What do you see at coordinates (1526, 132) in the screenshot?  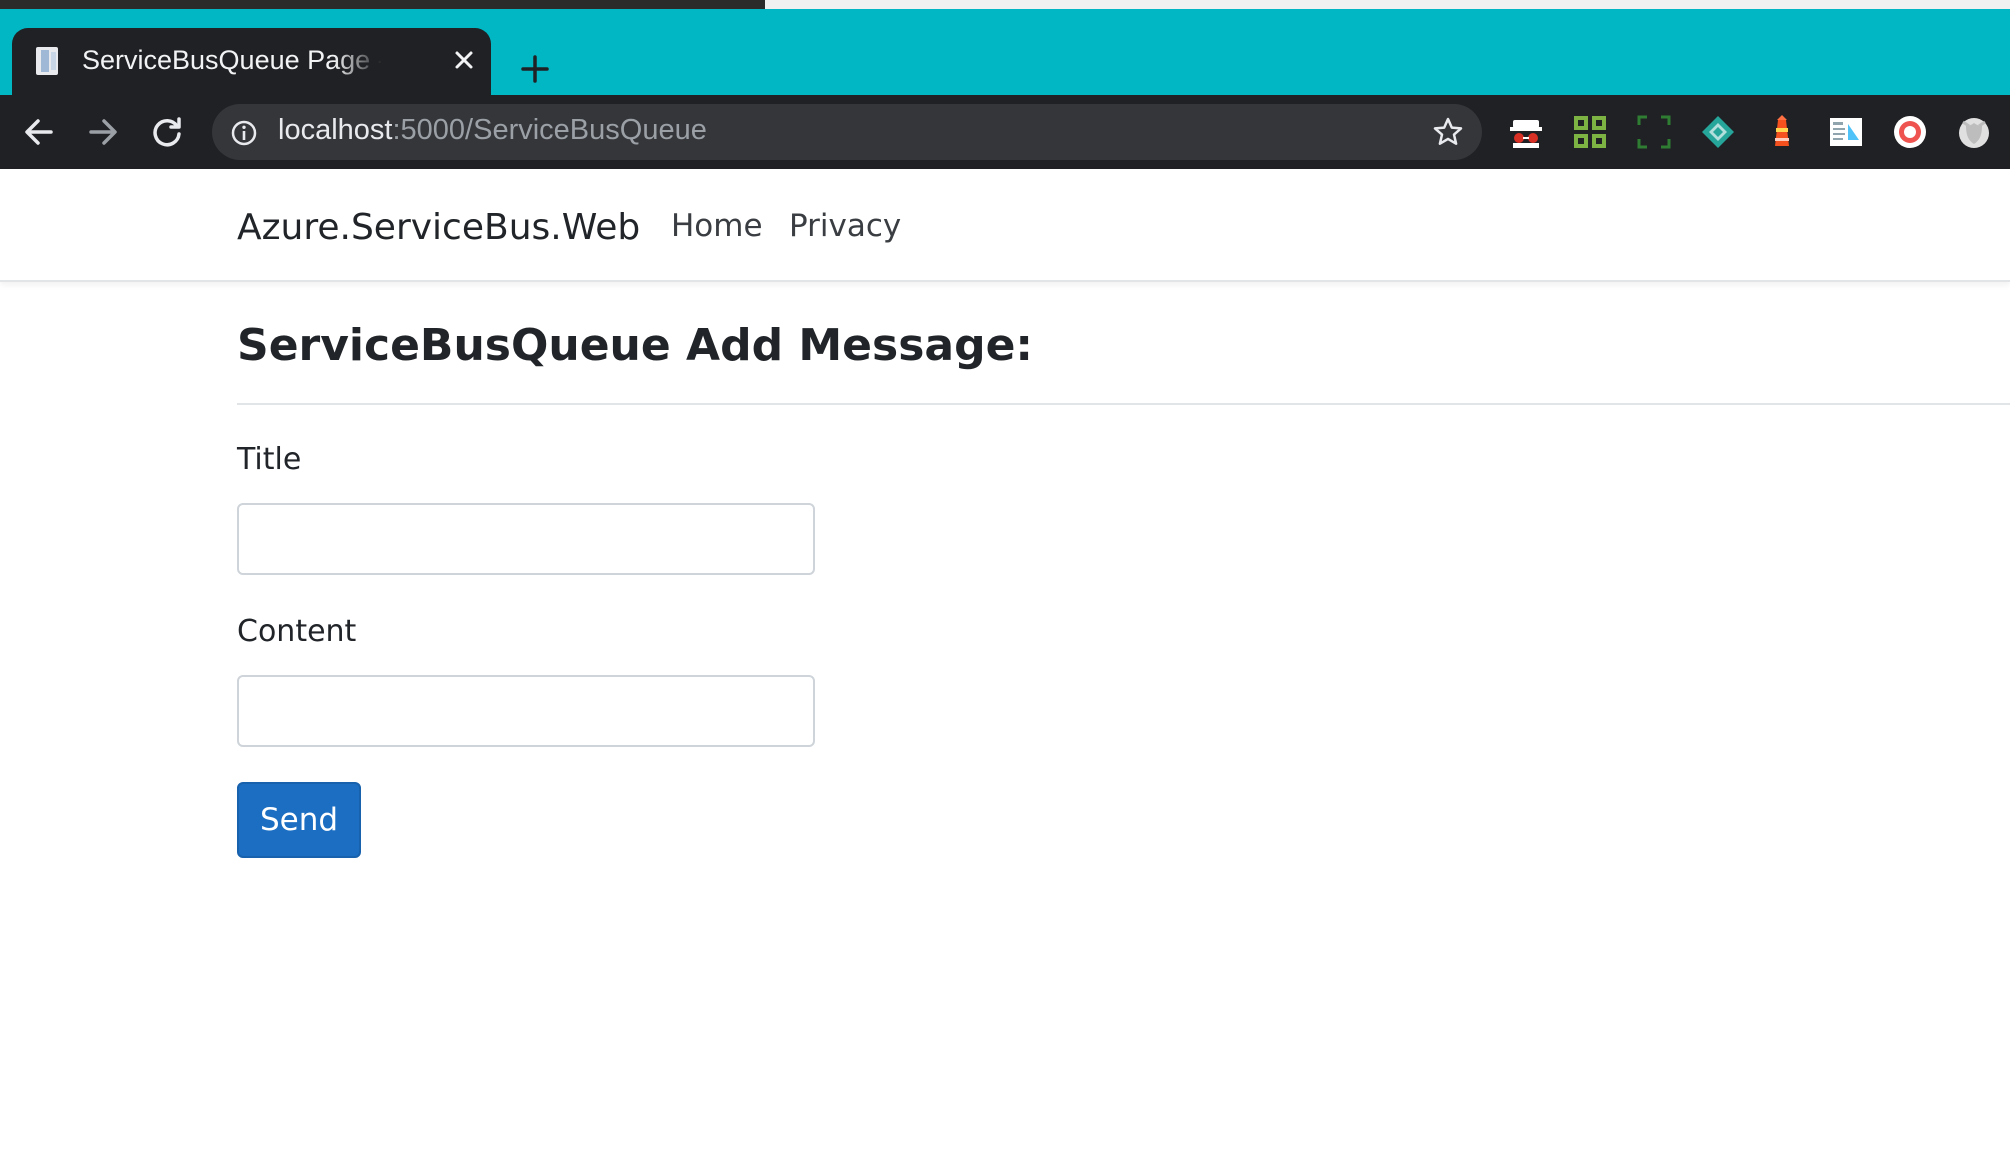 I see `incognito-icon` at bounding box center [1526, 132].